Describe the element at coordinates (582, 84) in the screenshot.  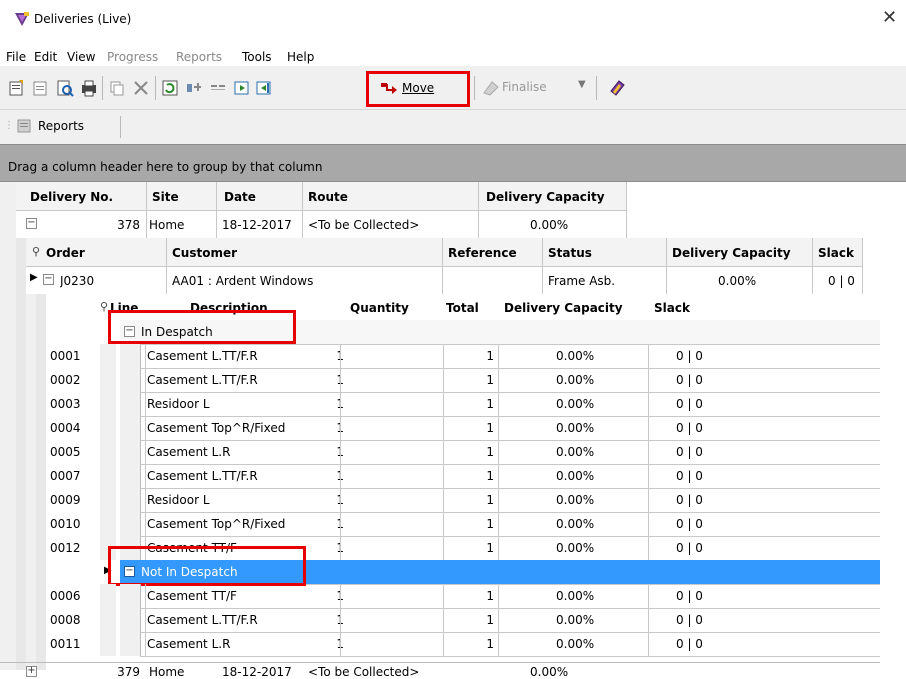
I see `finalise-dropdown-icon: ▼` at that location.